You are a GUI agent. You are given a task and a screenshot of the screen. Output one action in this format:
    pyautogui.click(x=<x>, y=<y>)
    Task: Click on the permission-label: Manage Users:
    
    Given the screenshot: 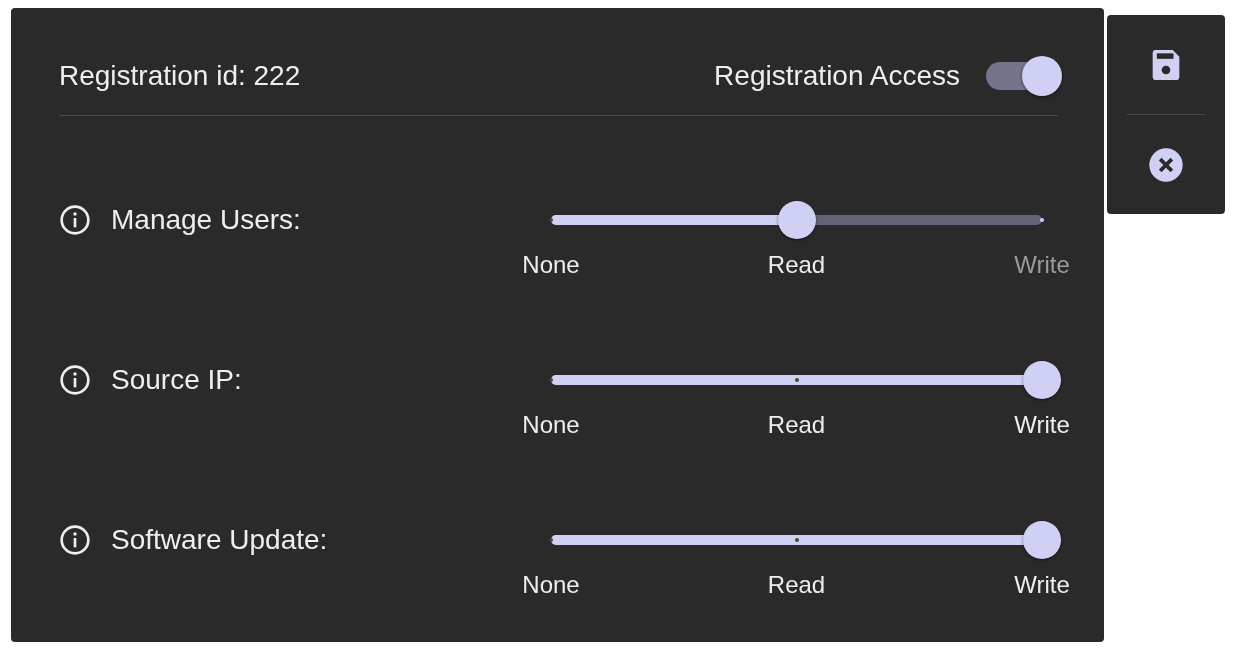 What is the action you would take?
    pyautogui.click(x=206, y=220)
    